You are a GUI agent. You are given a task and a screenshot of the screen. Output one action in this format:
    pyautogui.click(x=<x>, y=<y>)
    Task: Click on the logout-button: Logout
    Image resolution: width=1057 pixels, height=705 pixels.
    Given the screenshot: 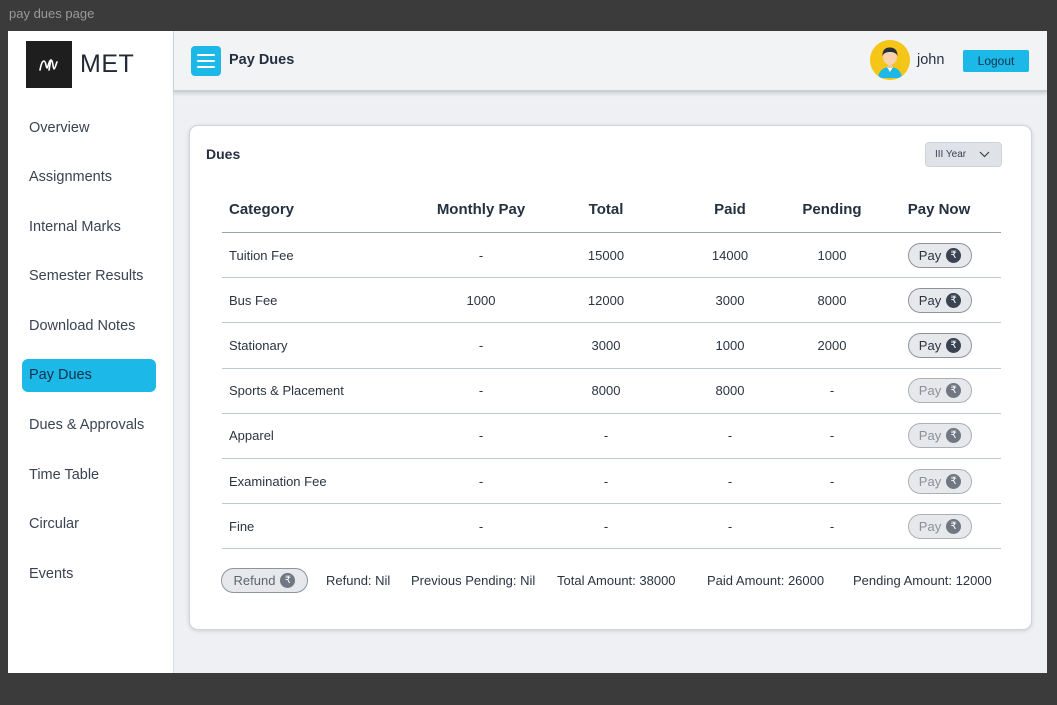 What is the action you would take?
    pyautogui.click(x=996, y=61)
    